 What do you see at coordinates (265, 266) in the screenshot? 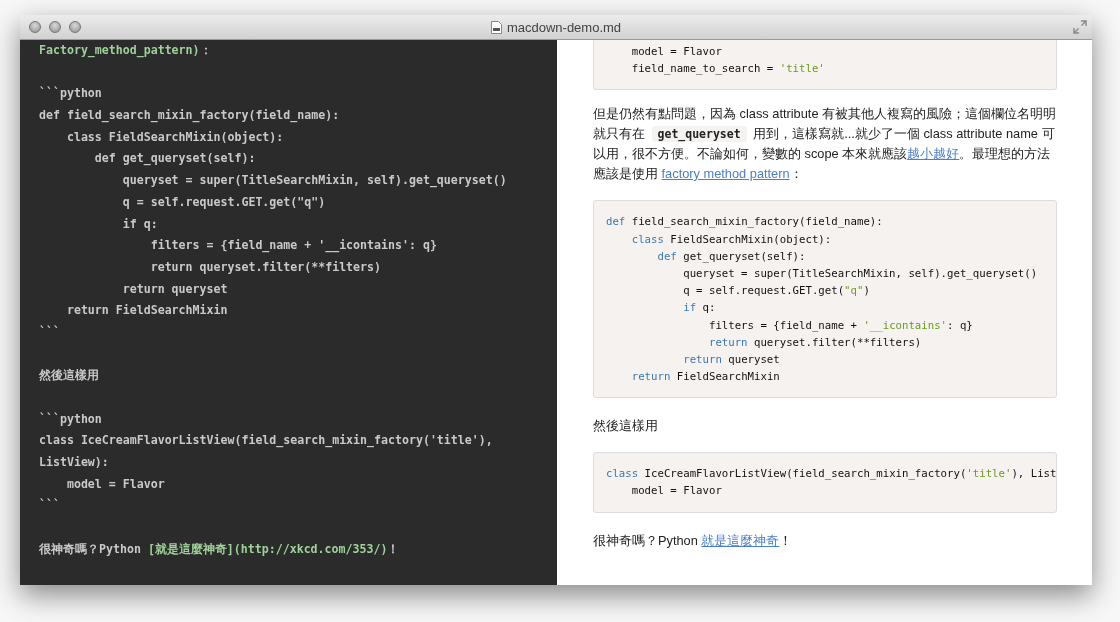
I see `editor-text: return queryset.filter(**filters)` at bounding box center [265, 266].